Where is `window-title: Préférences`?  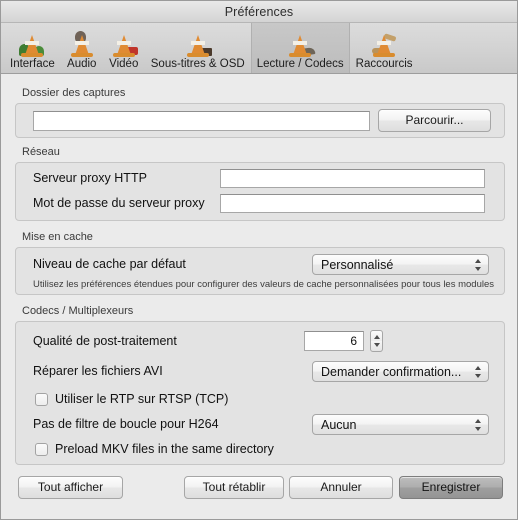 window-title: Préférences is located at coordinates (259, 11).